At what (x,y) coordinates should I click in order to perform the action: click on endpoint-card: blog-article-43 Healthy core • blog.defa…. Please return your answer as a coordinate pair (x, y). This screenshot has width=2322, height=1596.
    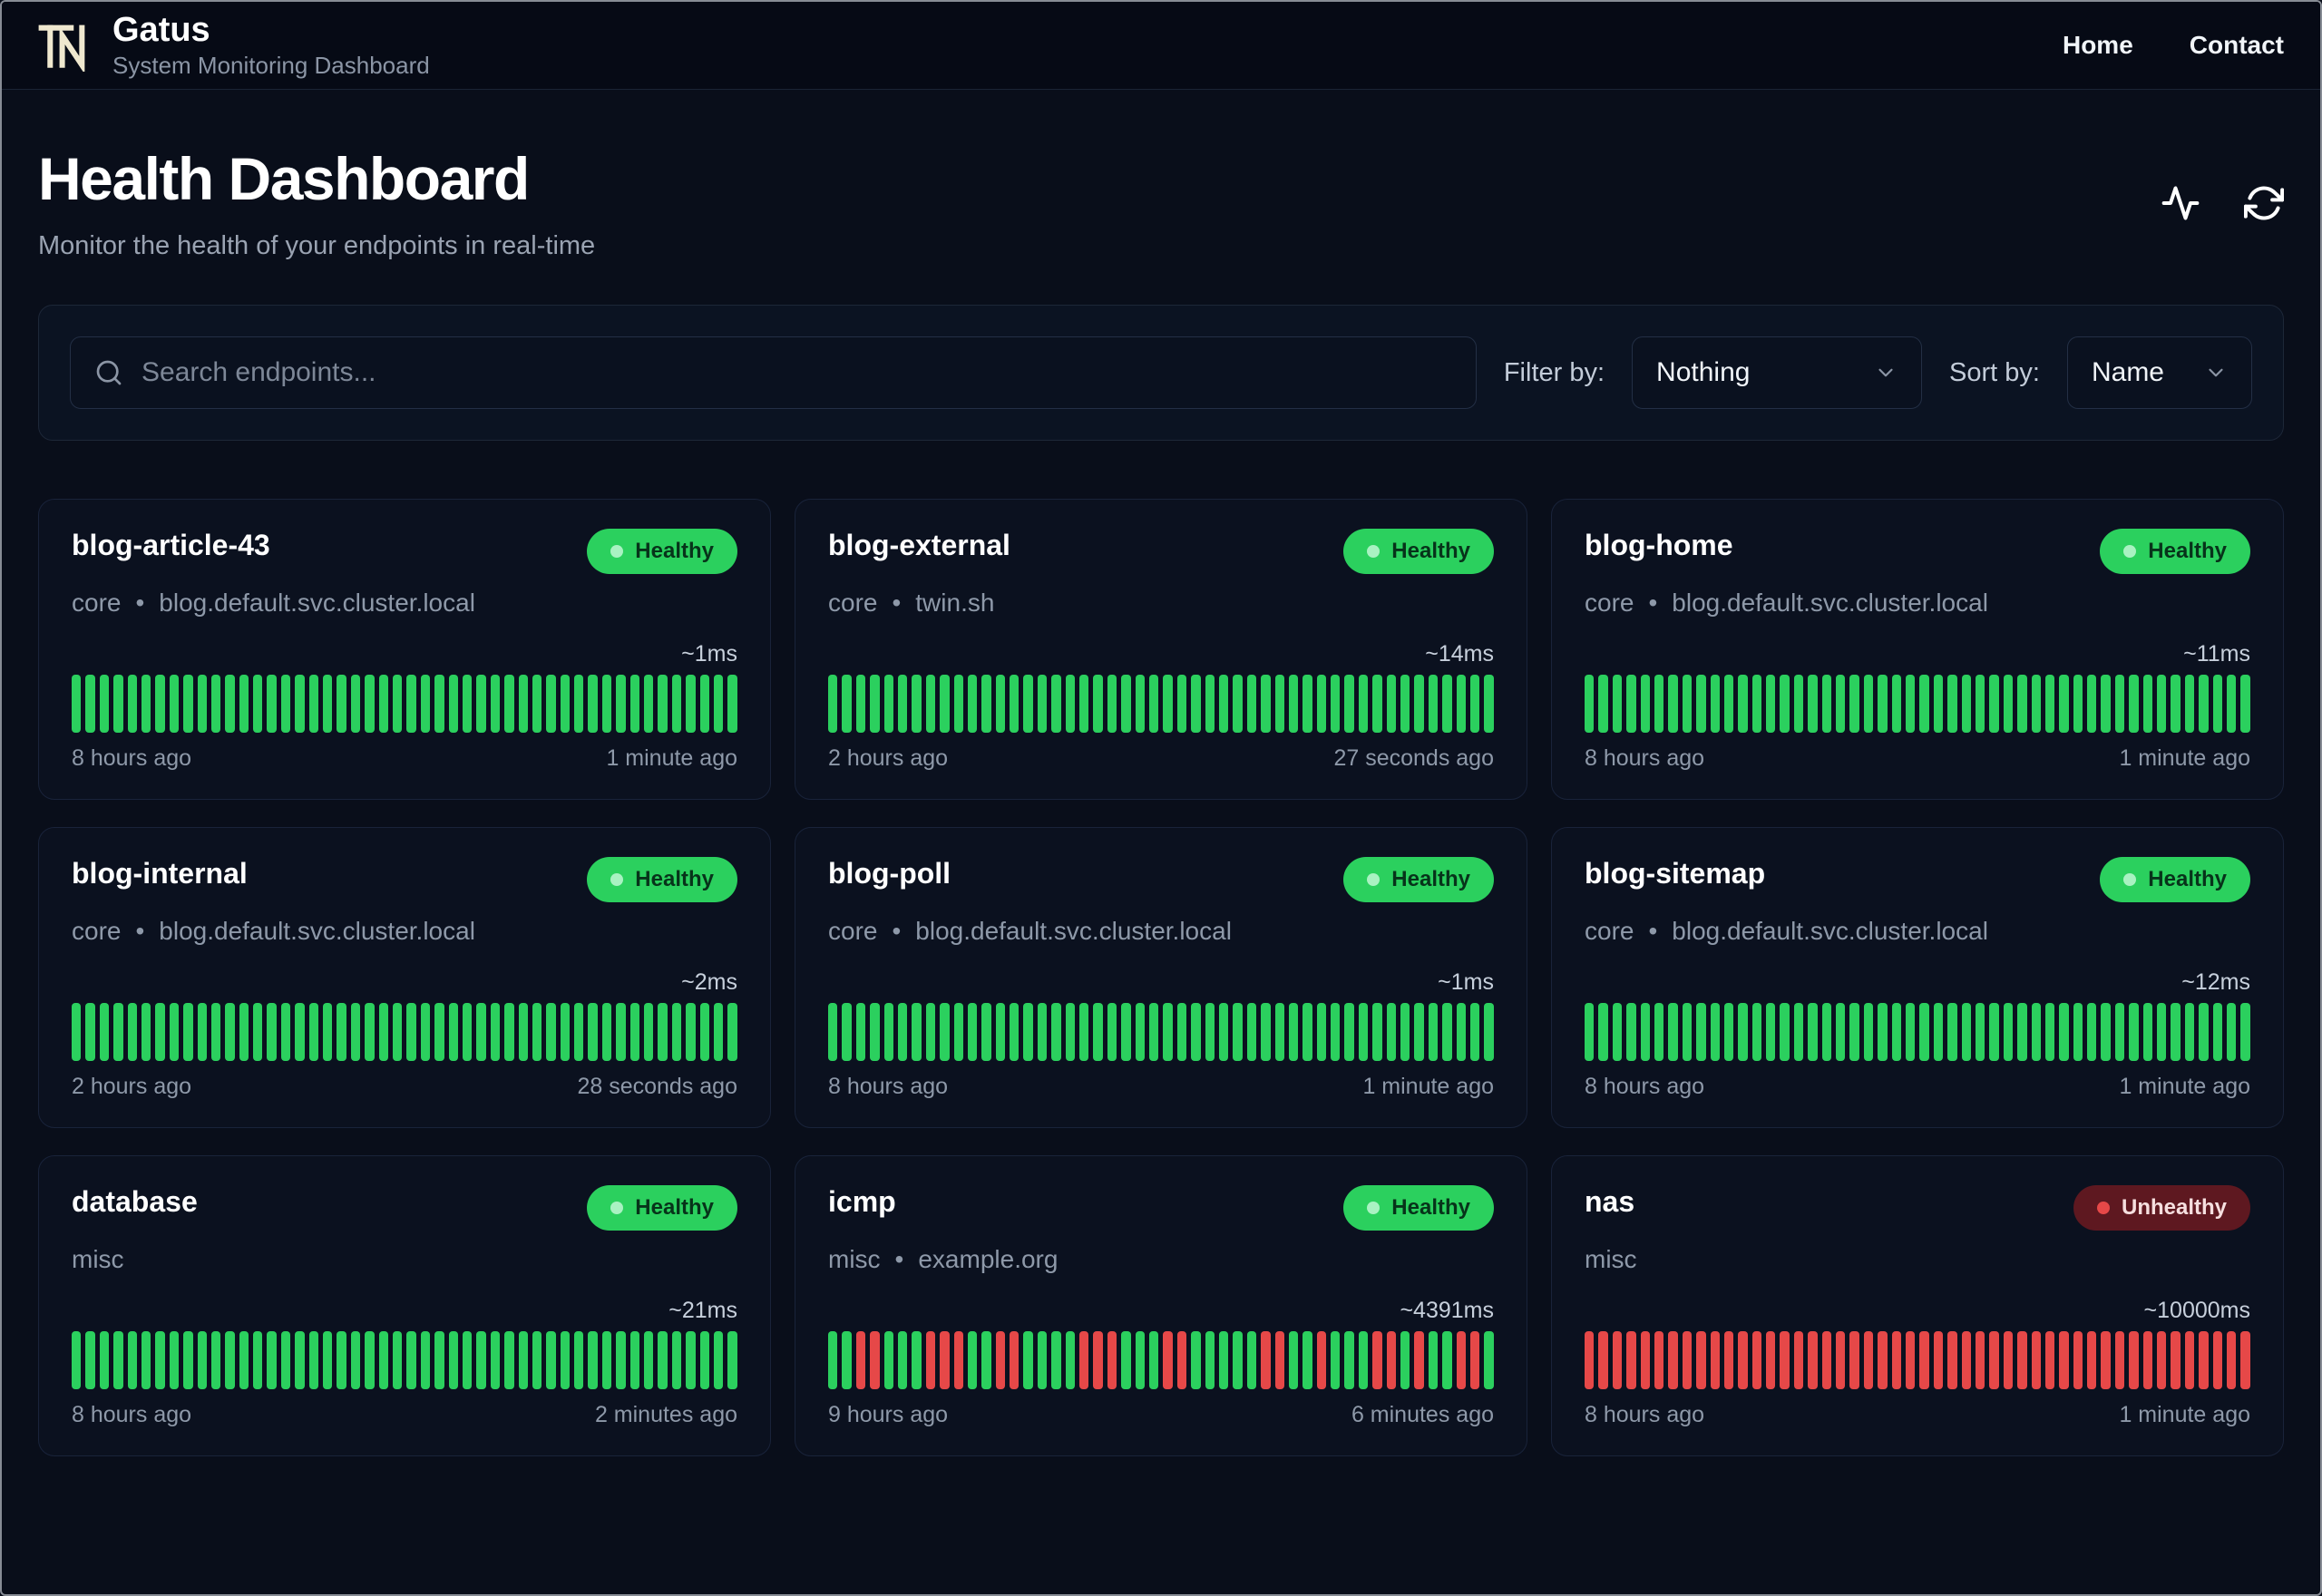
    Looking at the image, I should click on (404, 649).